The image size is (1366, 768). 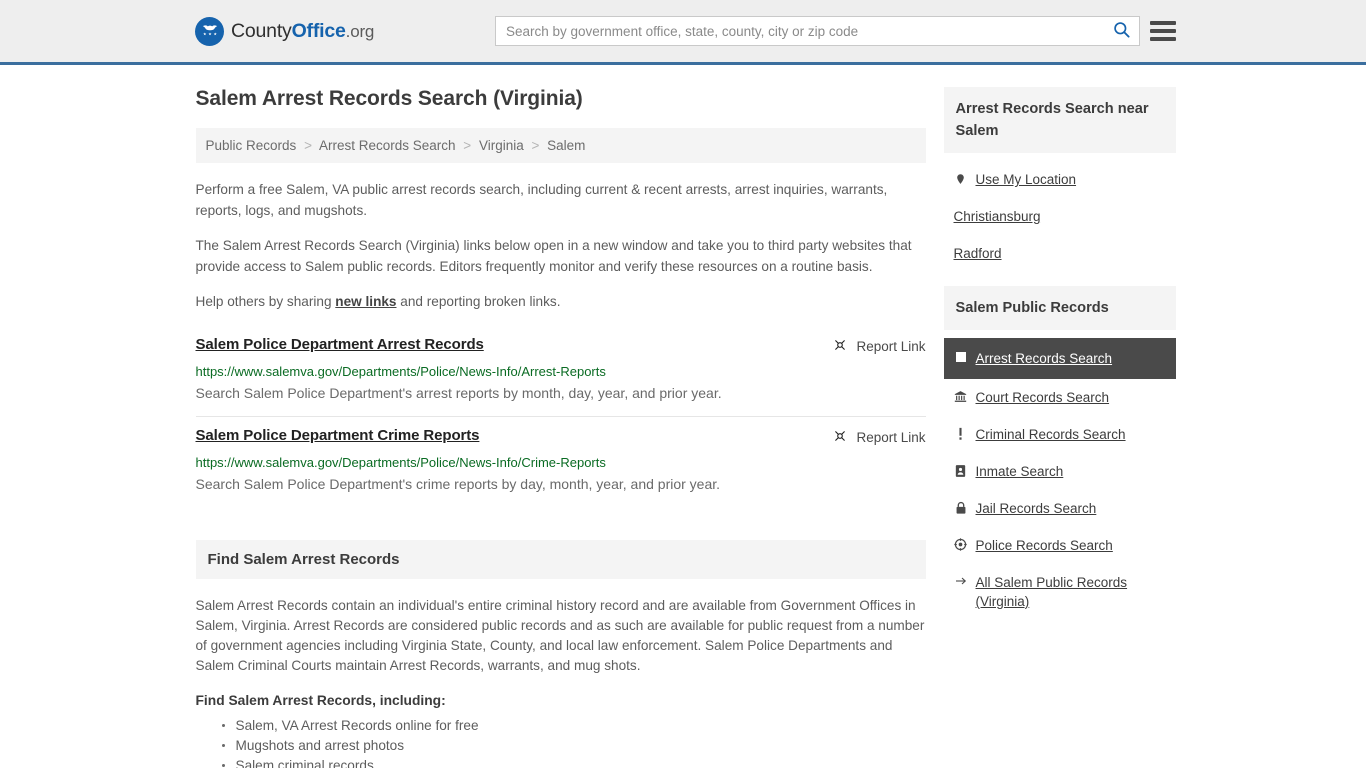 I want to click on sidebar-item-police-records-search: Police Records Search, so click(x=1060, y=545).